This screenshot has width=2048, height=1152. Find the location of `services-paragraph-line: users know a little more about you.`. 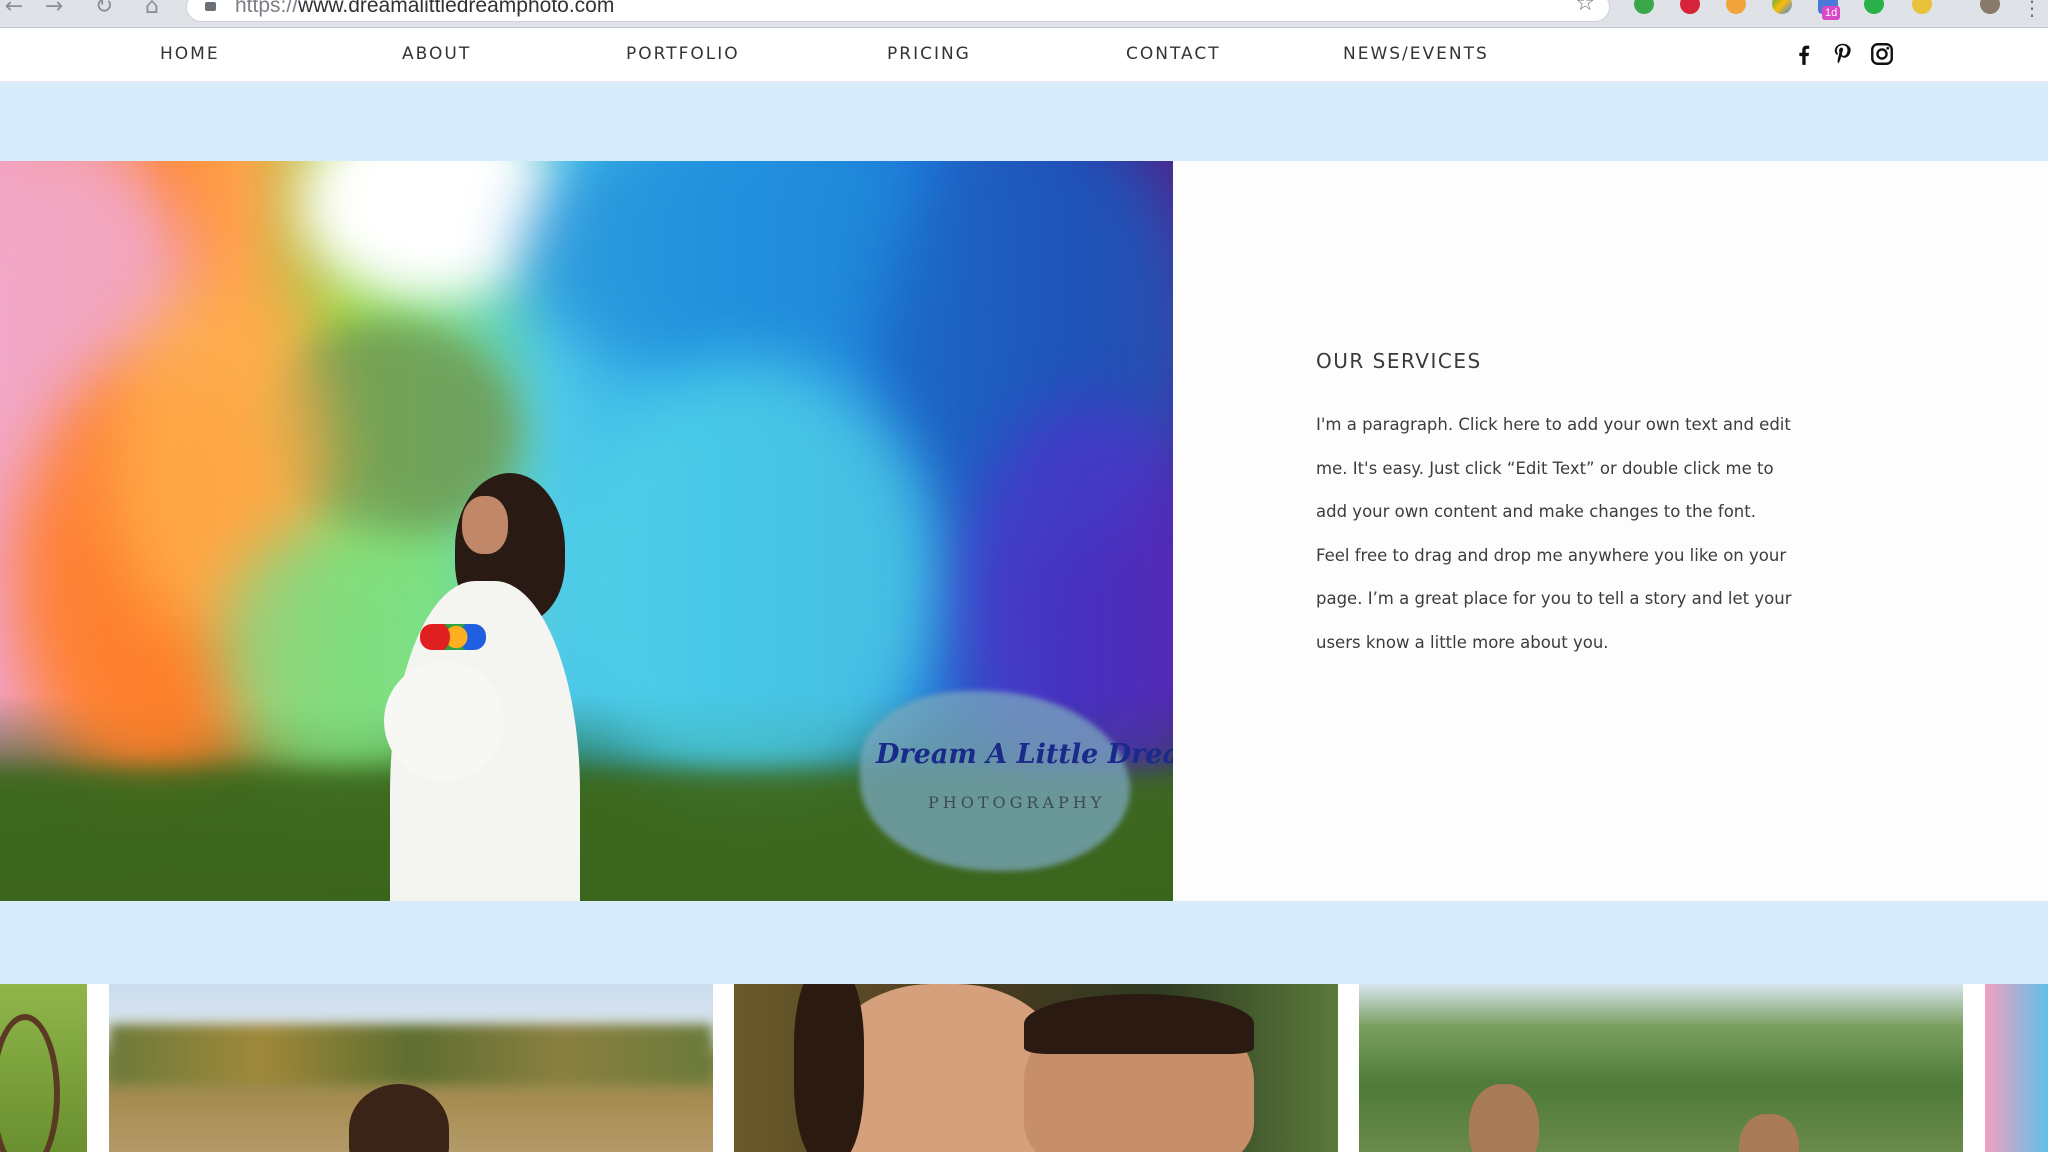

services-paragraph-line: users know a little more about you. is located at coordinates (1462, 642).